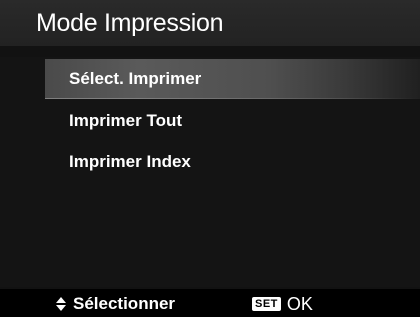 The height and width of the screenshot is (317, 420). What do you see at coordinates (232, 79) in the screenshot?
I see `menu-item-select-print: Sélect. Imprimer` at bounding box center [232, 79].